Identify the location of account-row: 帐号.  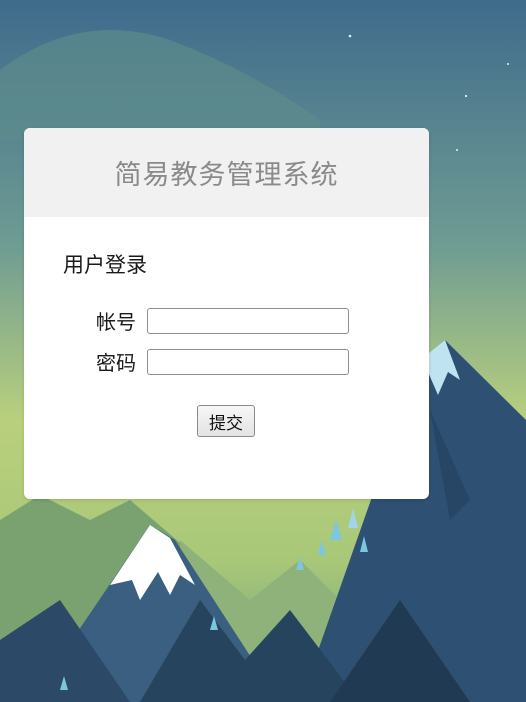
(222, 320).